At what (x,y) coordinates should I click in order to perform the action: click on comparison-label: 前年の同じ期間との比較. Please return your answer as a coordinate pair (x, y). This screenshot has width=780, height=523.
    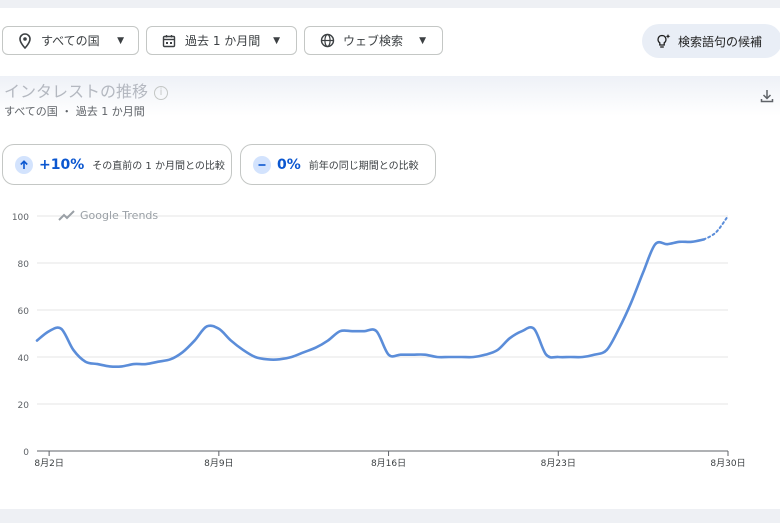
    Looking at the image, I should click on (363, 166).